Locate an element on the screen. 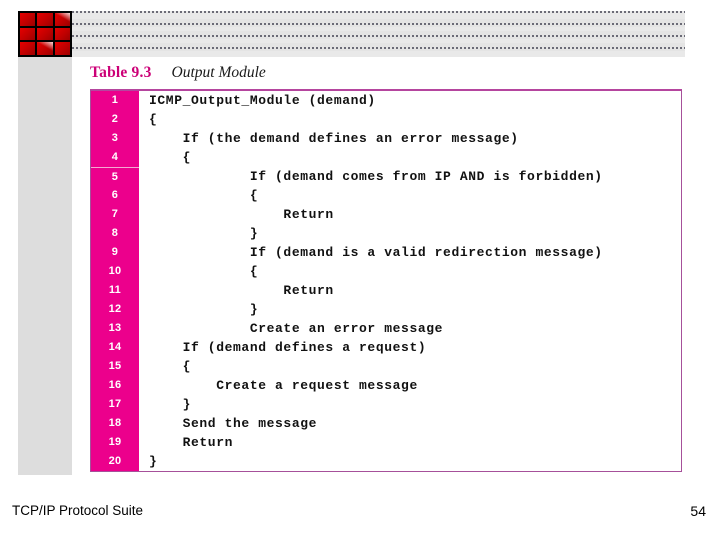 This screenshot has height=540, width=720. code-line-row: 10 { is located at coordinates (386, 271).